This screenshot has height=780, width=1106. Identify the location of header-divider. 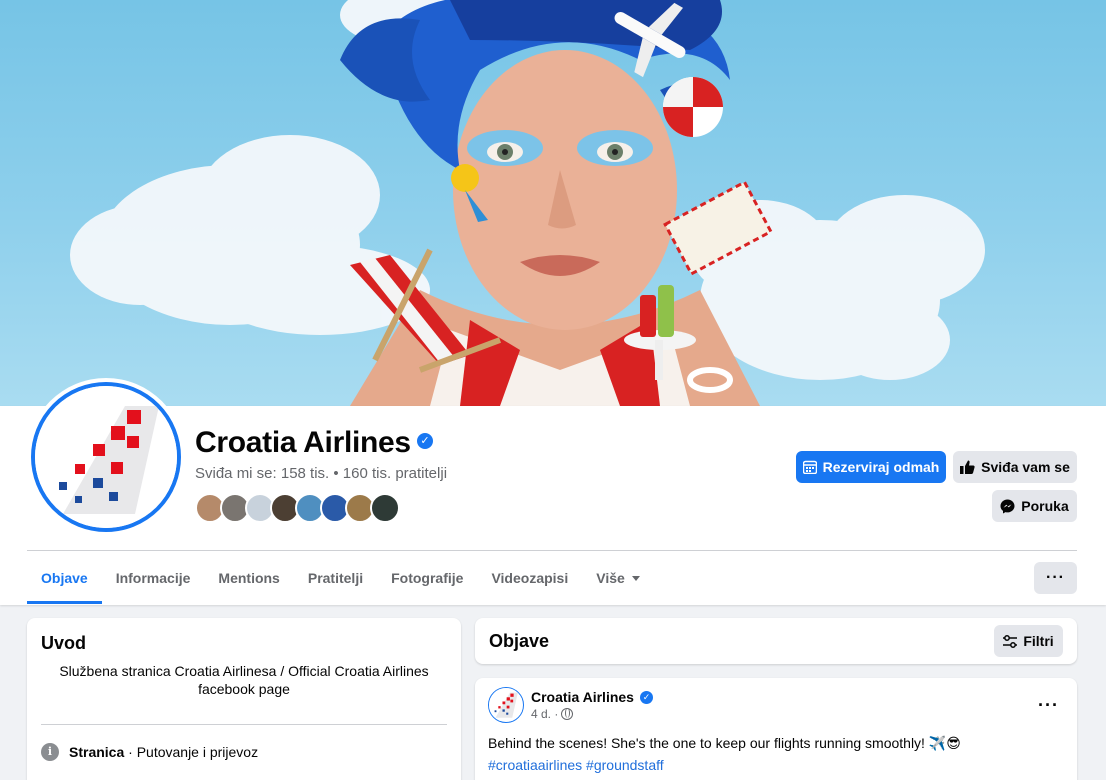
(552, 550).